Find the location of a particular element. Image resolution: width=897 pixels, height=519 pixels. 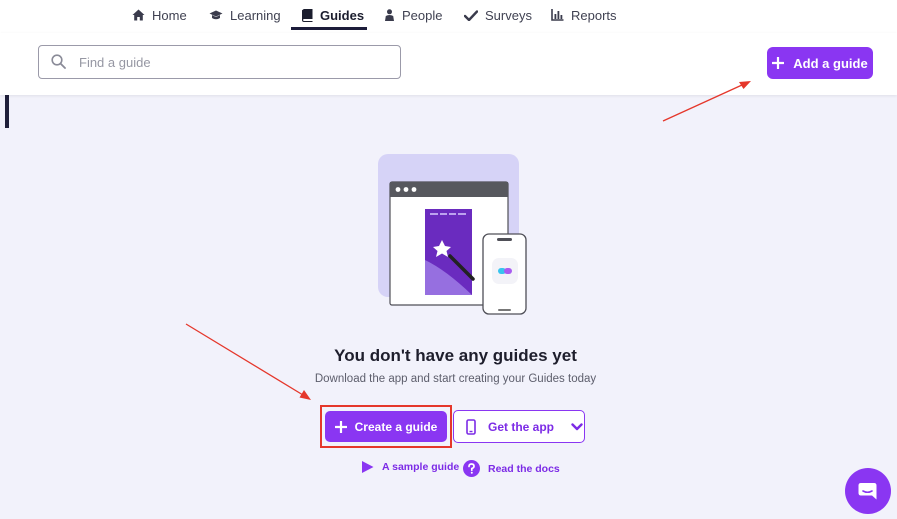

nav-item-guides: Guides is located at coordinates (333, 15).